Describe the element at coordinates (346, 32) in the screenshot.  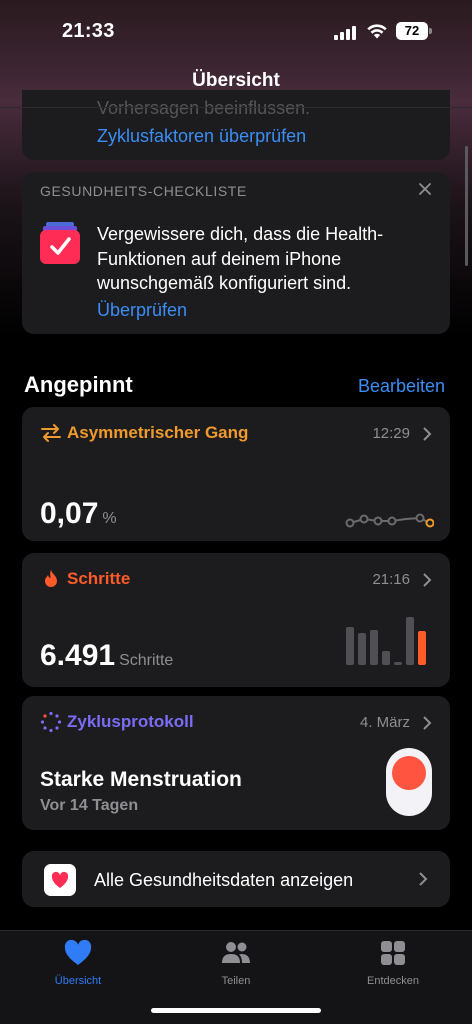
I see `cellular-signal-icon` at that location.